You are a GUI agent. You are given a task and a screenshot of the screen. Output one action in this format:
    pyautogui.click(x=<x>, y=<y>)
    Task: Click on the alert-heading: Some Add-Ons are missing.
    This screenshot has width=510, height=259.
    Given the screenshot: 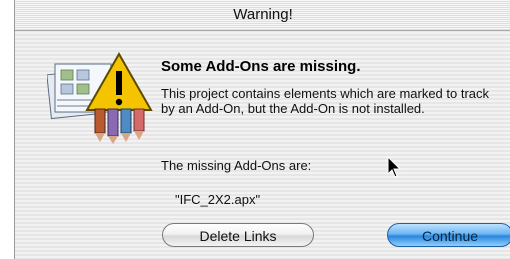 What is the action you would take?
    pyautogui.click(x=261, y=66)
    